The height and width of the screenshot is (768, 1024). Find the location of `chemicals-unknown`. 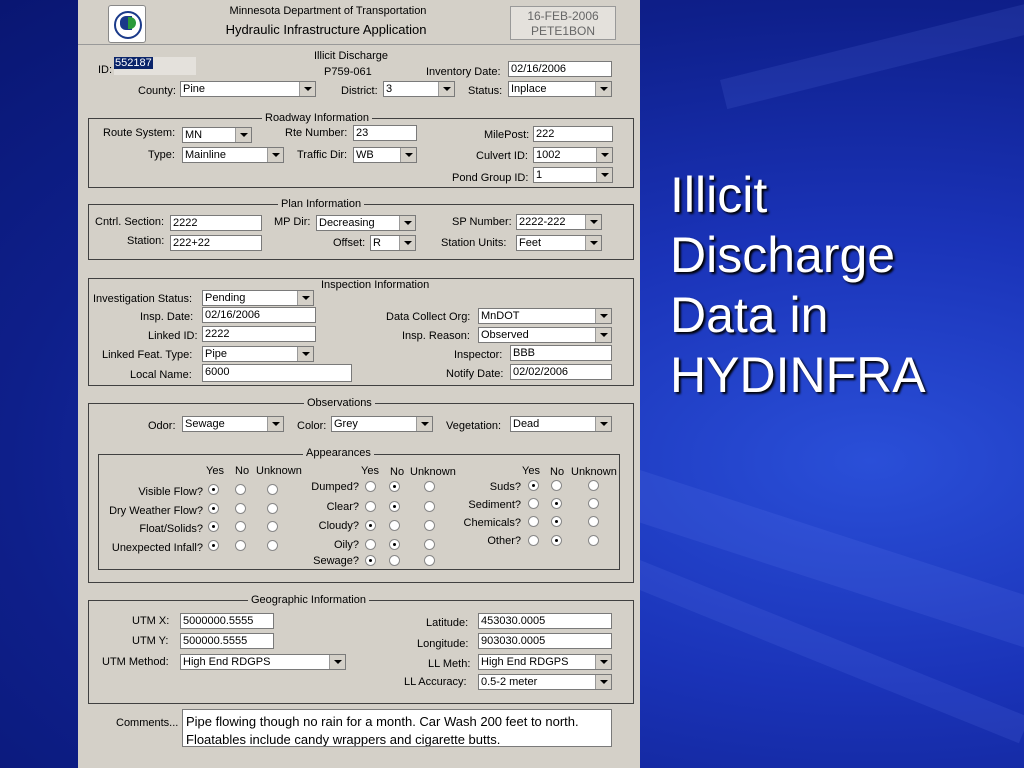

chemicals-unknown is located at coordinates (593, 521).